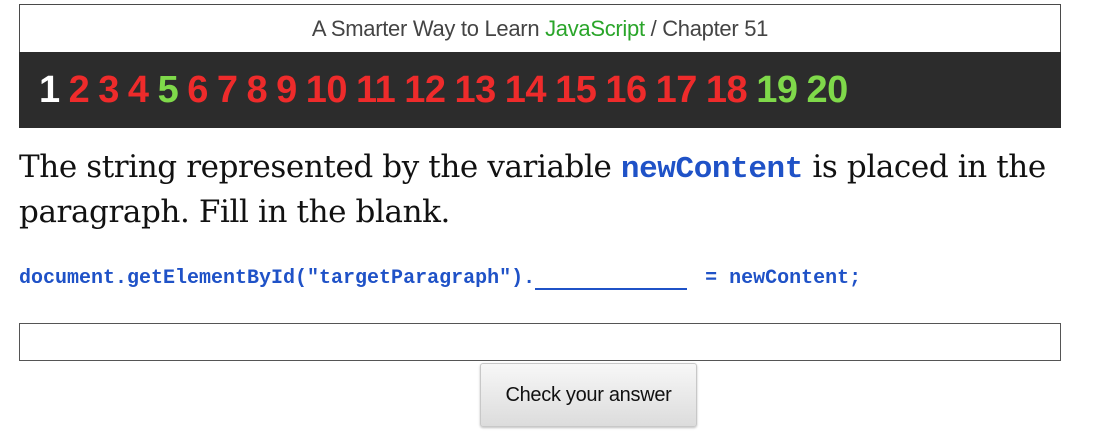 This screenshot has height=439, width=1107. Describe the element at coordinates (168, 90) in the screenshot. I see `exercise-link-5: 5` at that location.